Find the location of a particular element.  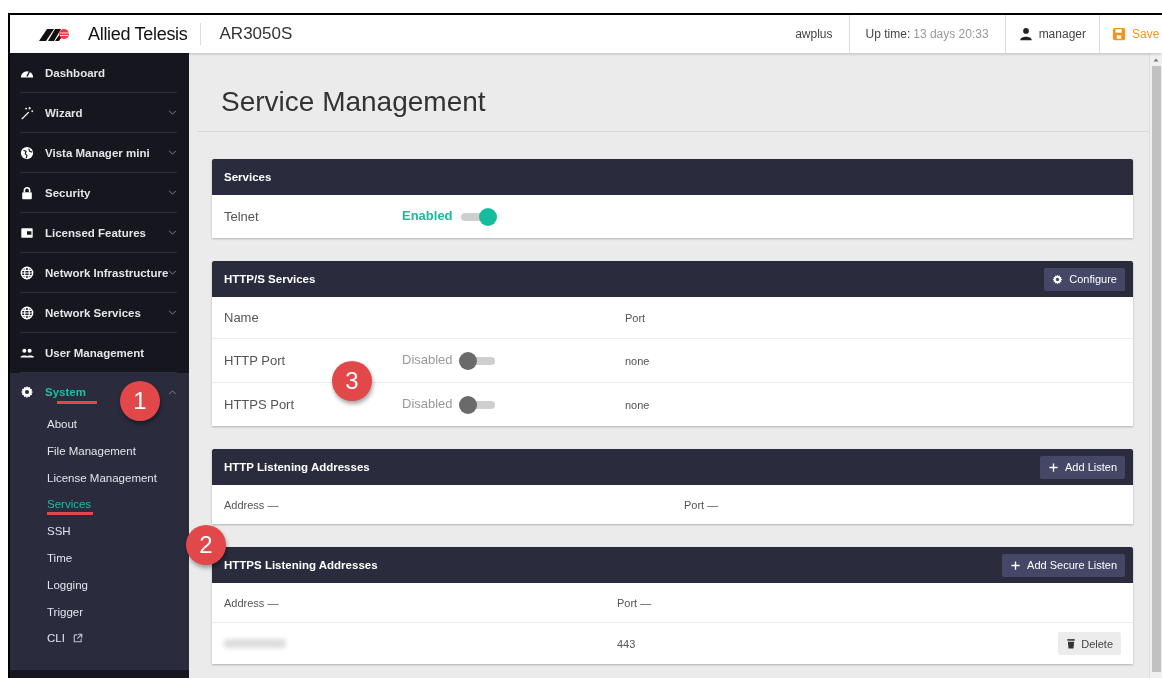

annotation-number: 1 is located at coordinates (140, 401).